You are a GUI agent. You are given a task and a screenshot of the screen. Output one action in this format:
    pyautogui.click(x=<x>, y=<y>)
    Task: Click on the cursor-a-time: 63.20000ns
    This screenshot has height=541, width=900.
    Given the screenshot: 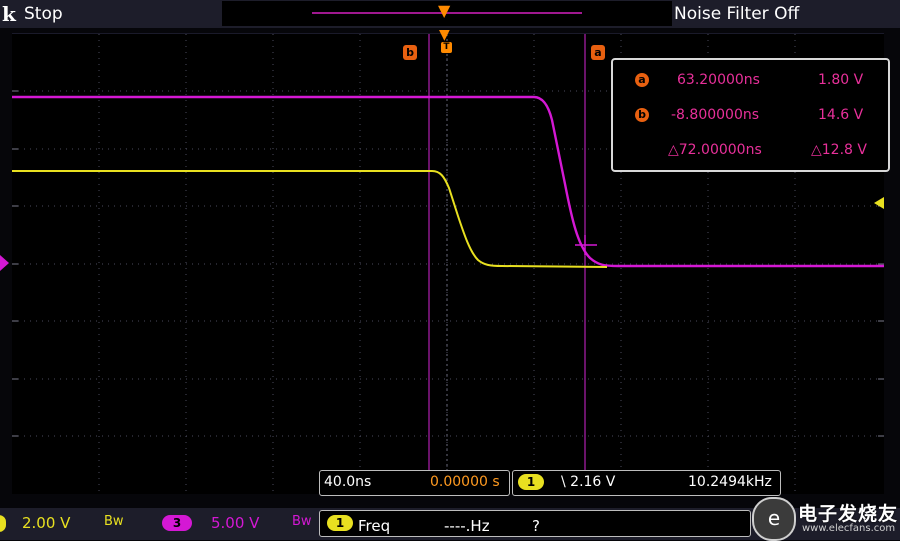 What is the action you would take?
    pyautogui.click(x=718, y=80)
    